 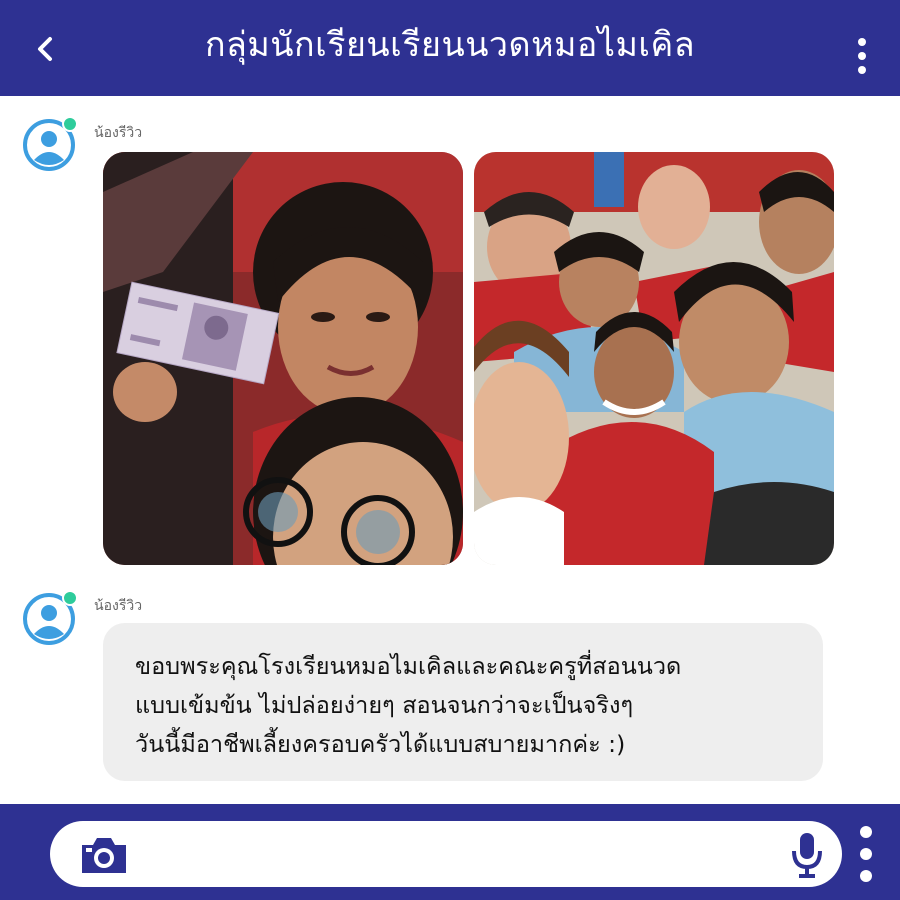 I want to click on chevron-left-icon, so click(x=45, y=49).